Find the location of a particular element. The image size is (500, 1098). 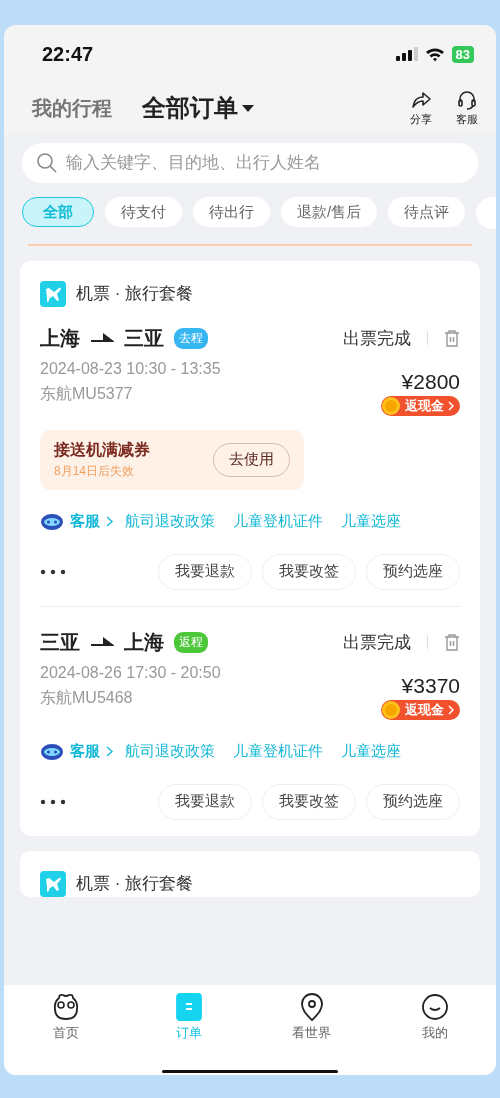

header-tab: 我的行程 is located at coordinates (72, 108).